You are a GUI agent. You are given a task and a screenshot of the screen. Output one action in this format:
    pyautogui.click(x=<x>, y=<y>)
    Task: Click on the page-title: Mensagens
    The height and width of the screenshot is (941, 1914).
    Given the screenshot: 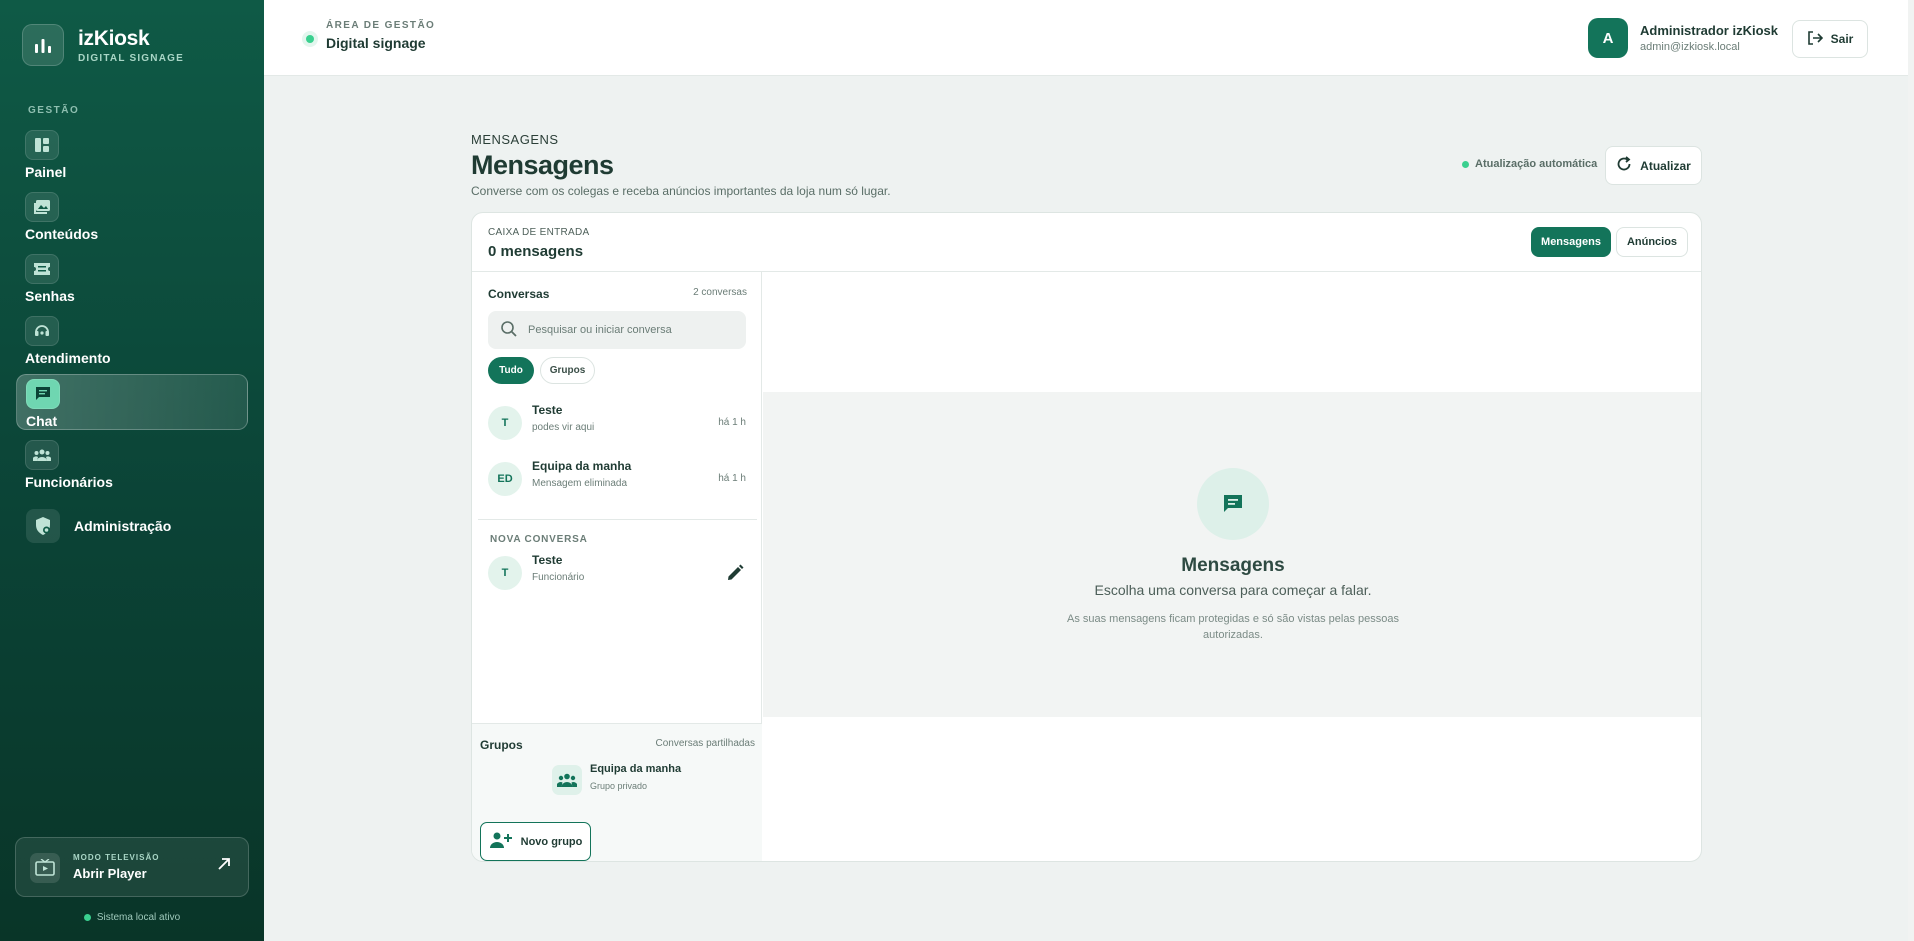 What is the action you would take?
    pyautogui.click(x=542, y=165)
    